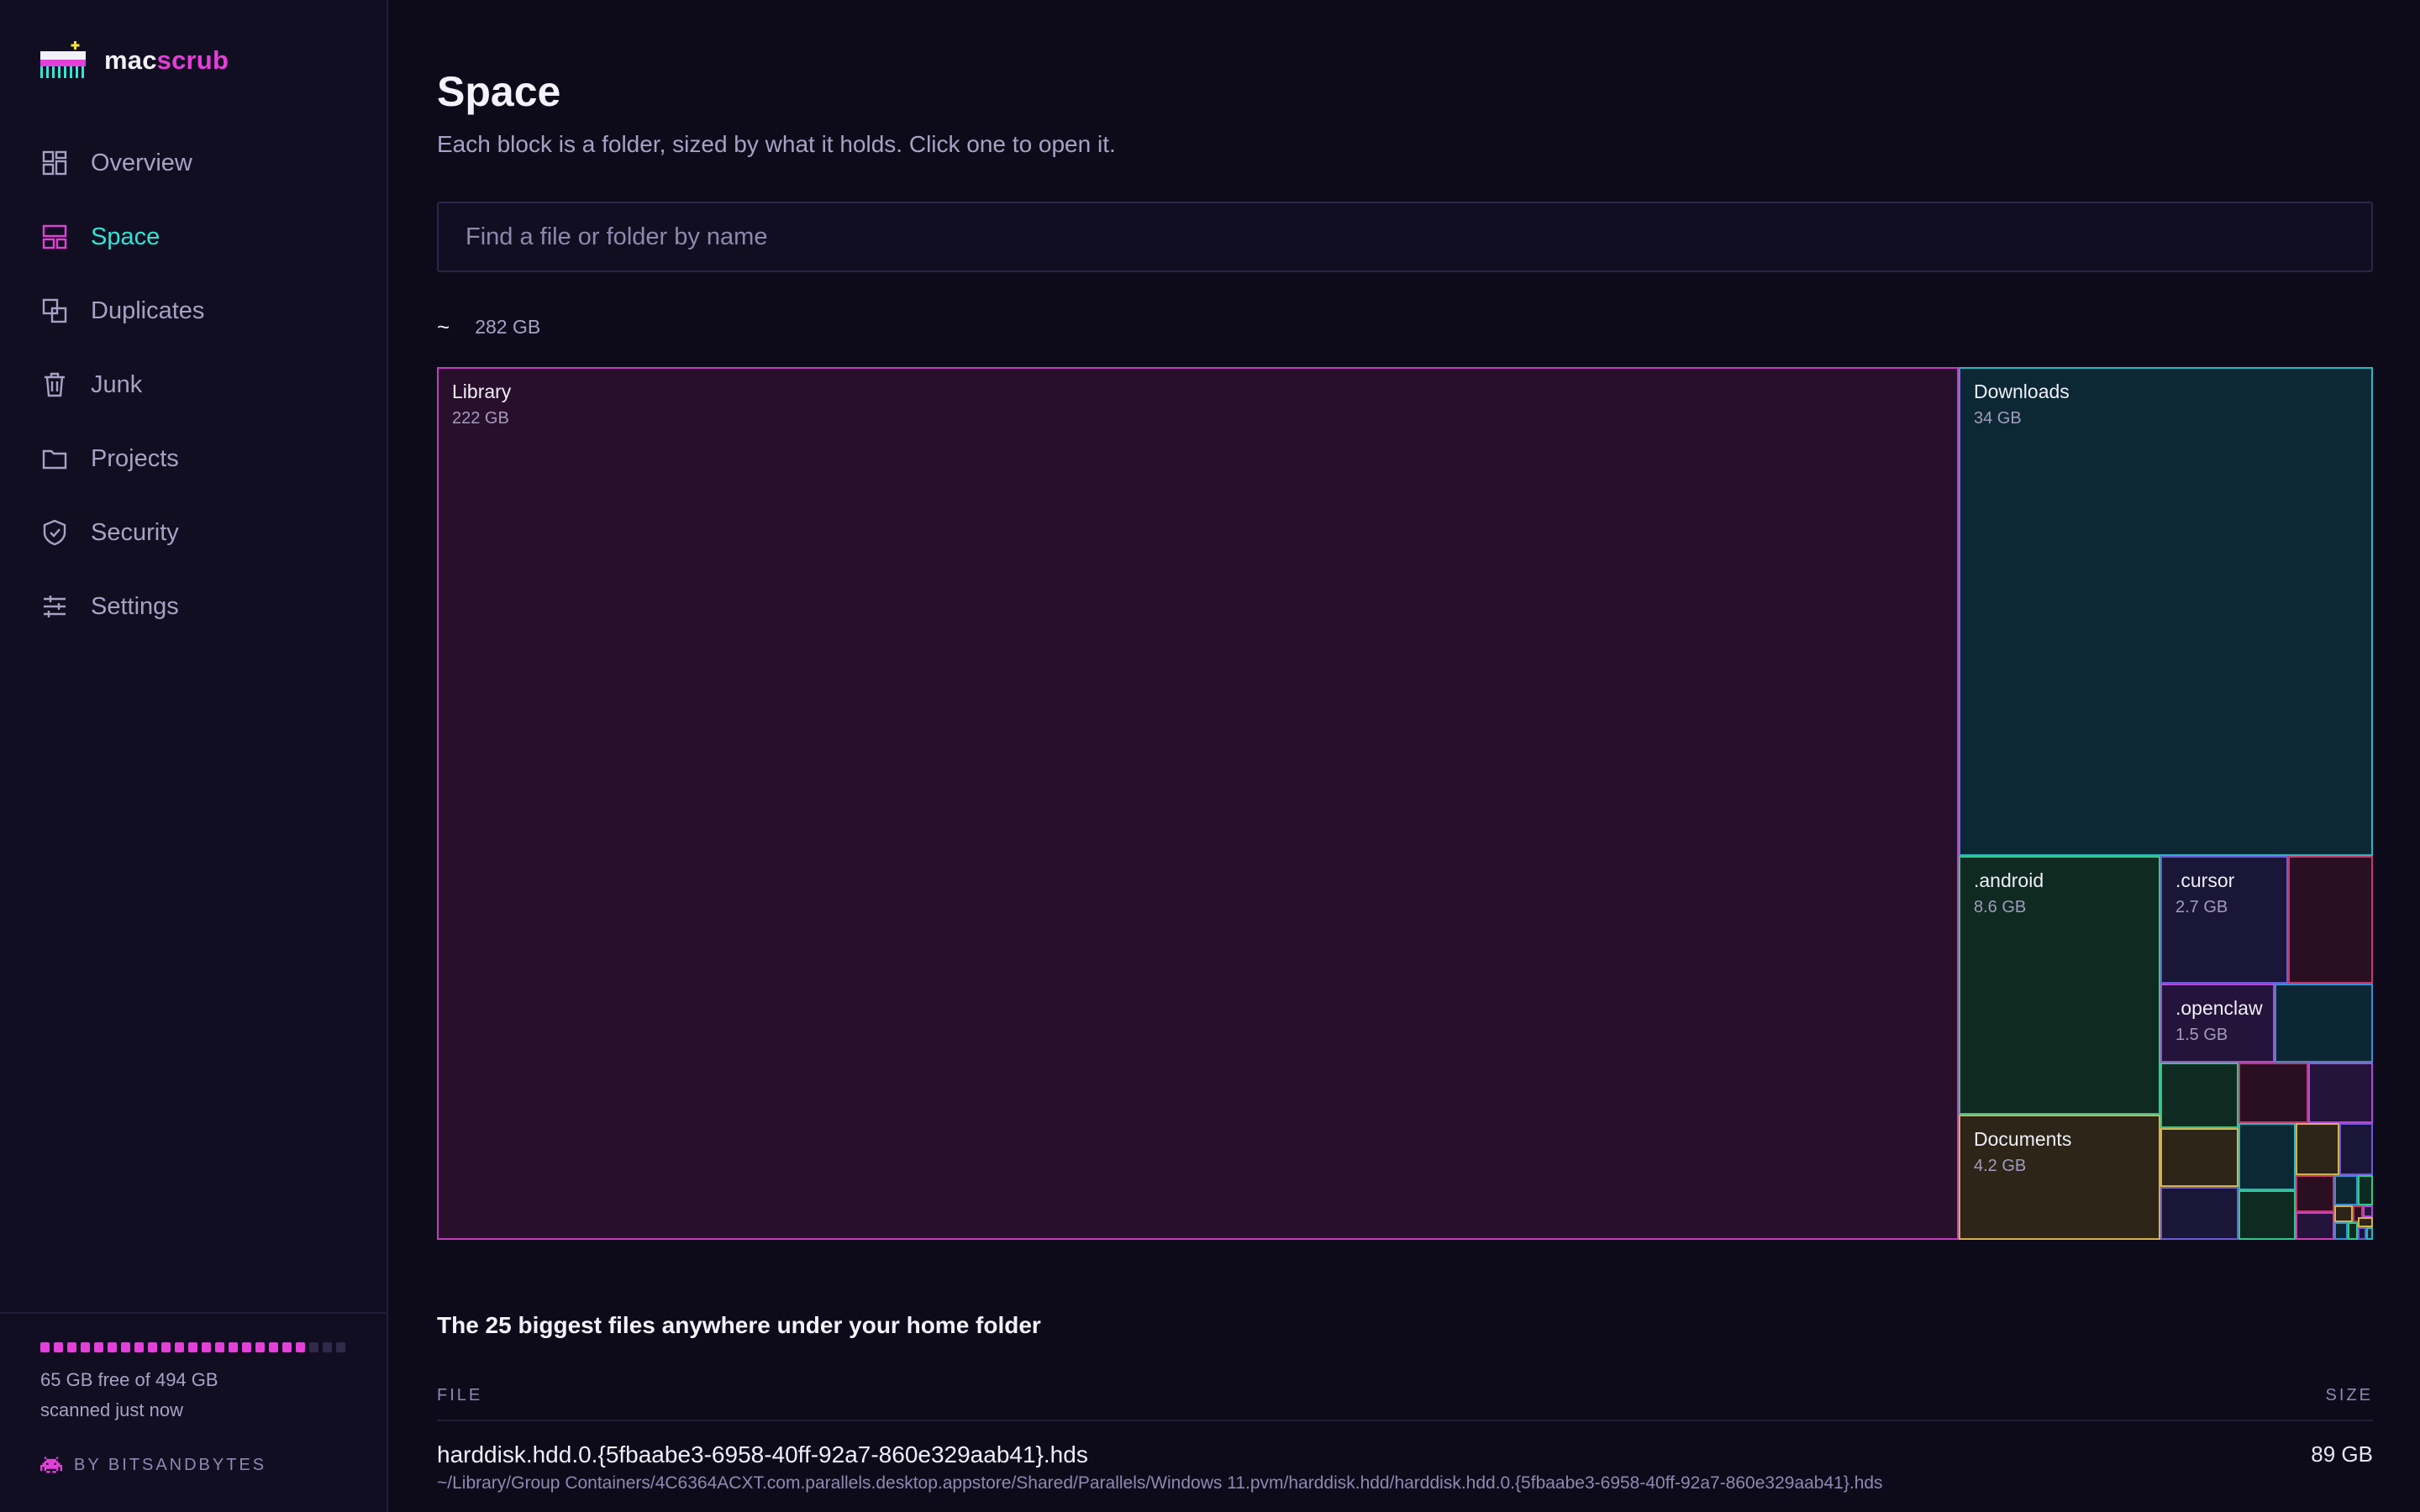 The width and height of the screenshot is (2420, 1512). I want to click on sidebar-item-label: Security, so click(135, 532).